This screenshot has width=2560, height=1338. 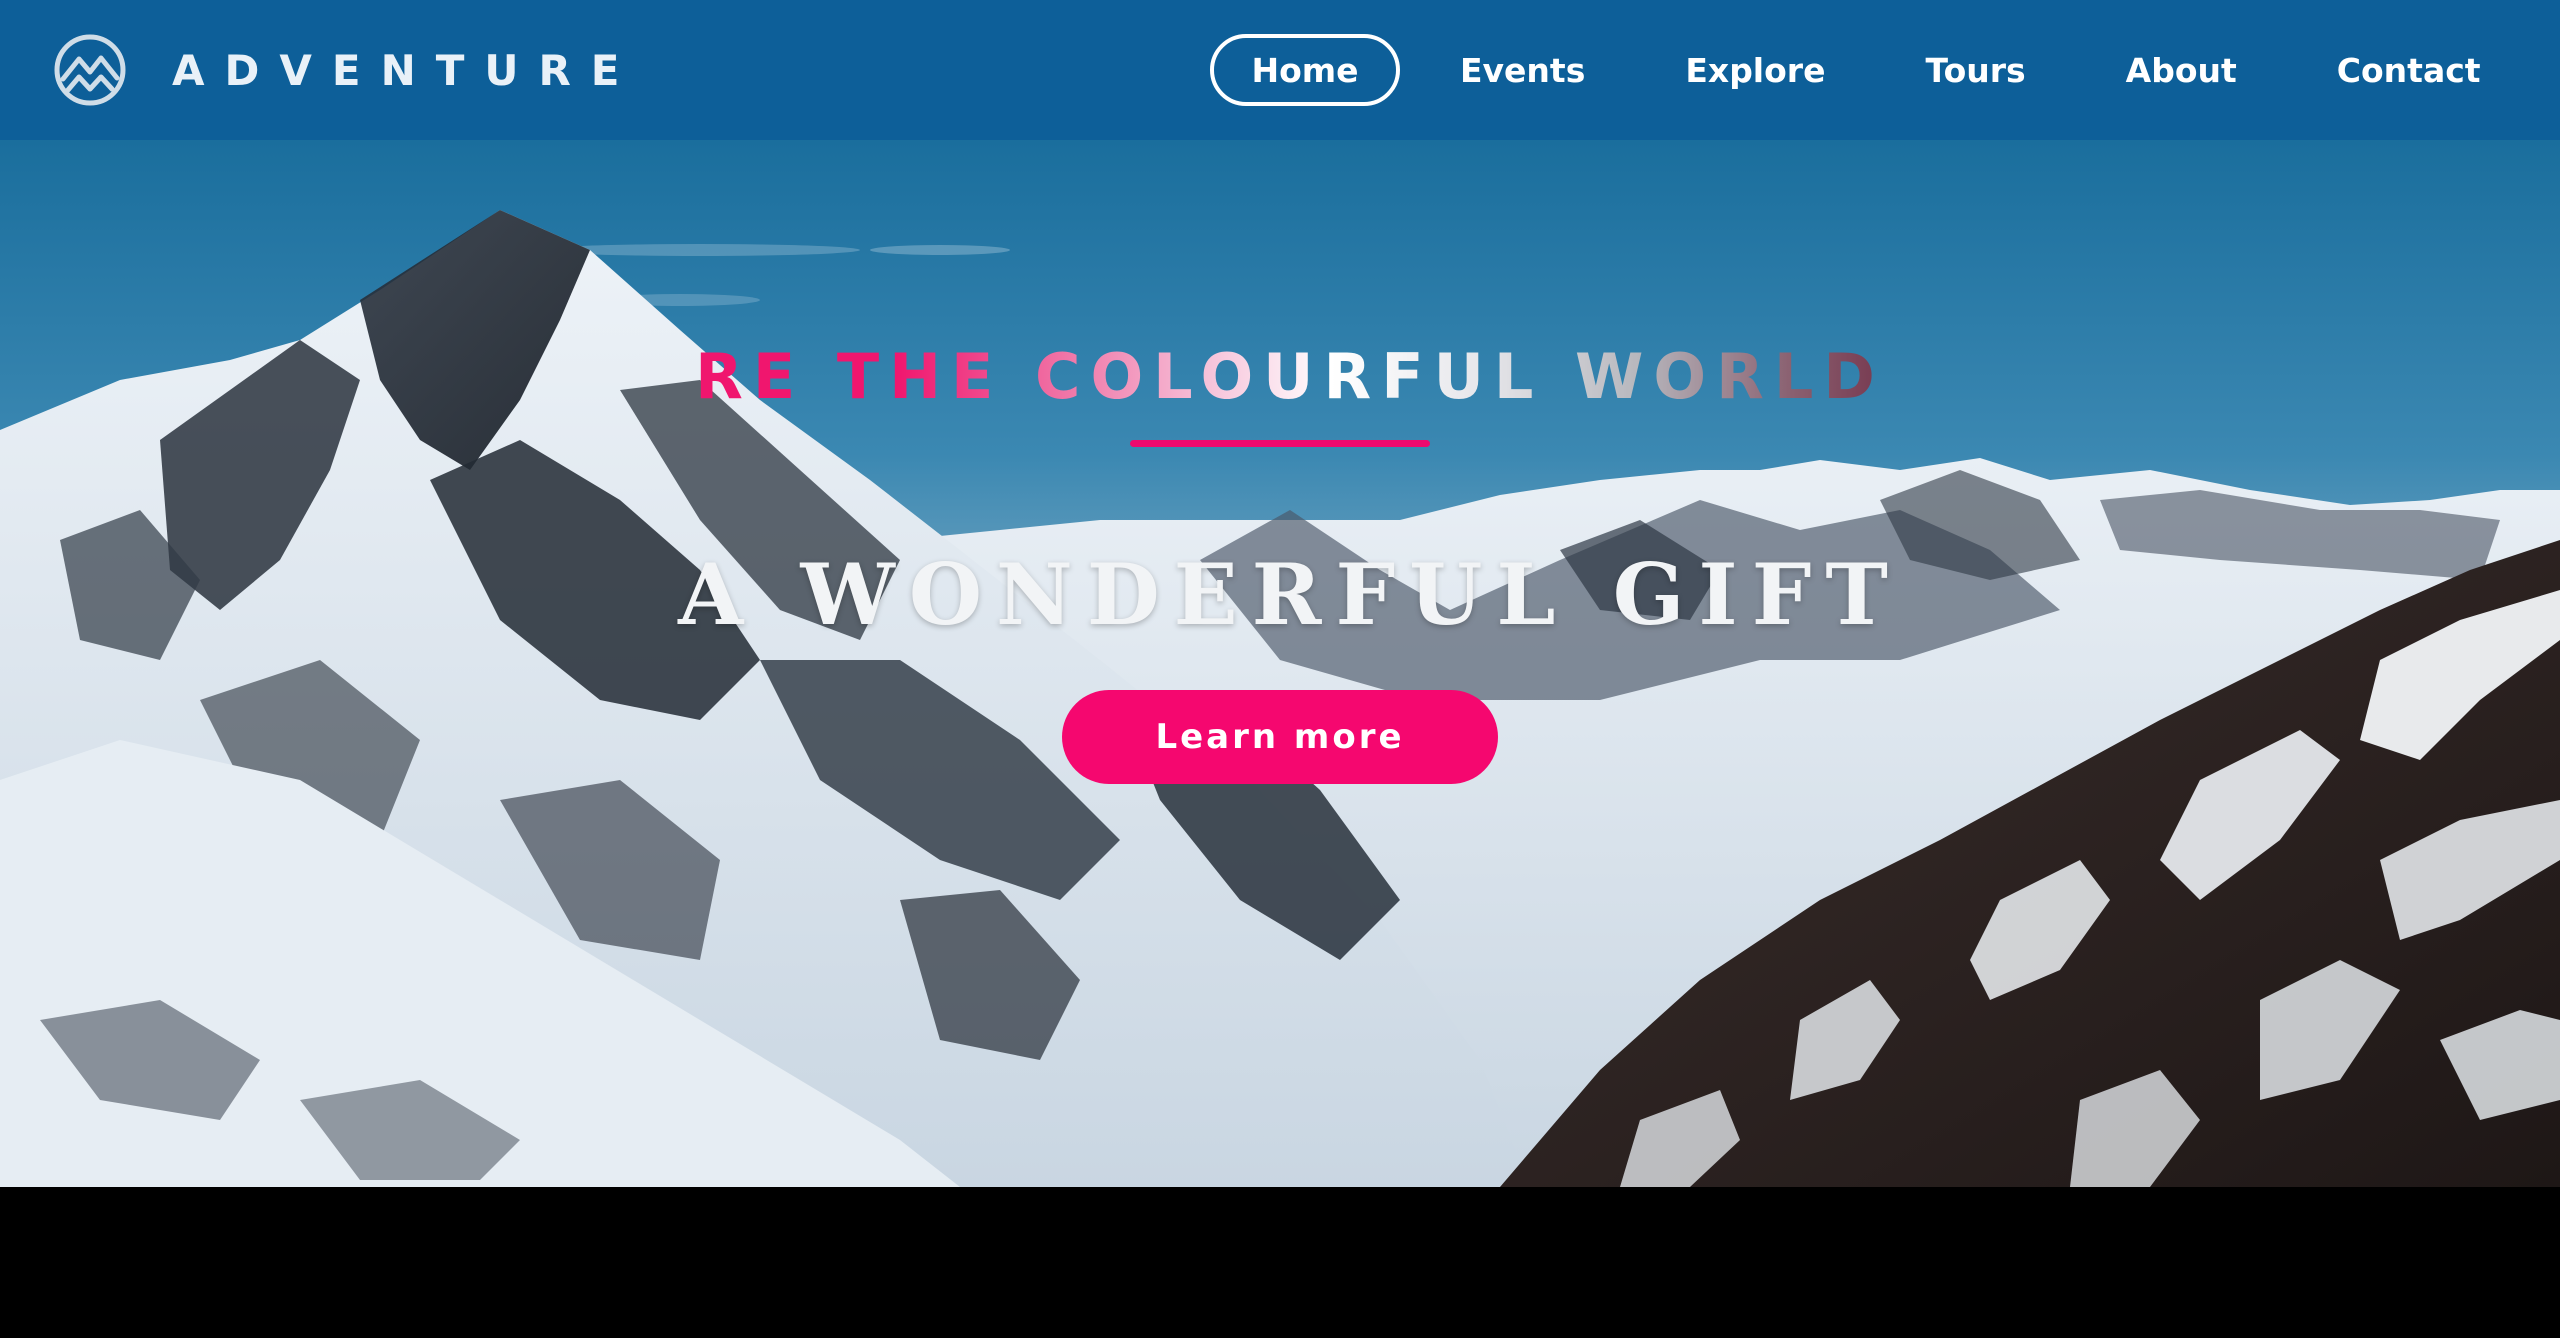 I want to click on nav-about: About, so click(x=2181, y=70).